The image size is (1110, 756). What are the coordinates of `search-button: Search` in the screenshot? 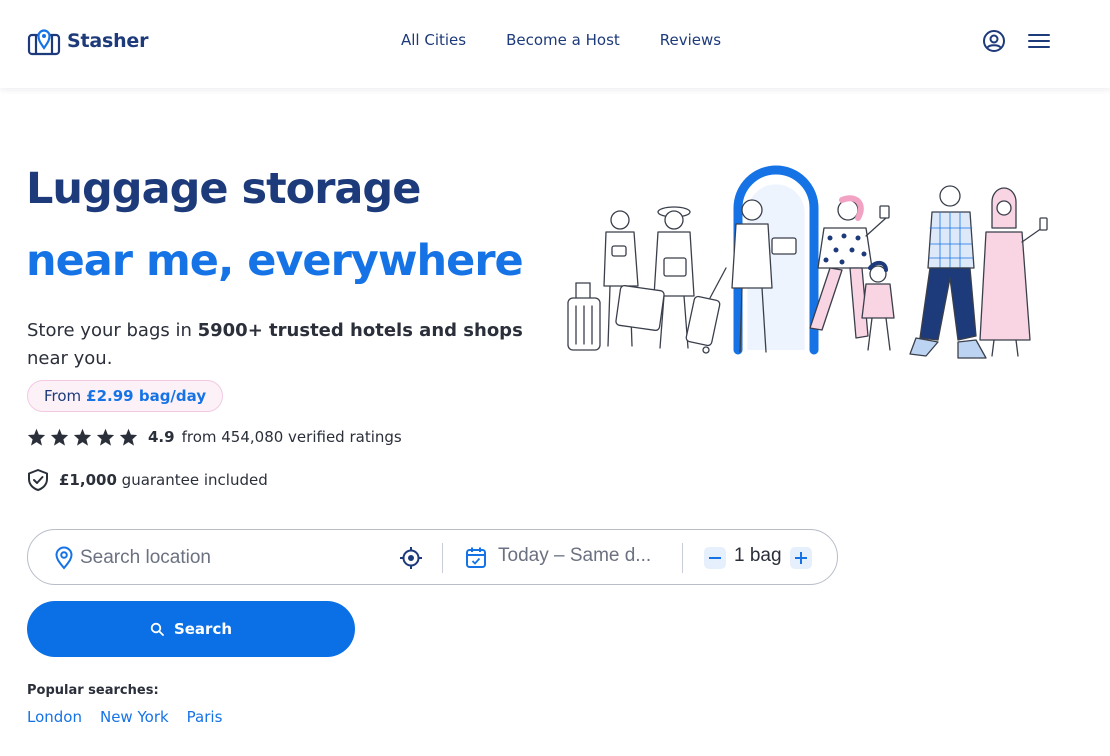 It's located at (191, 629).